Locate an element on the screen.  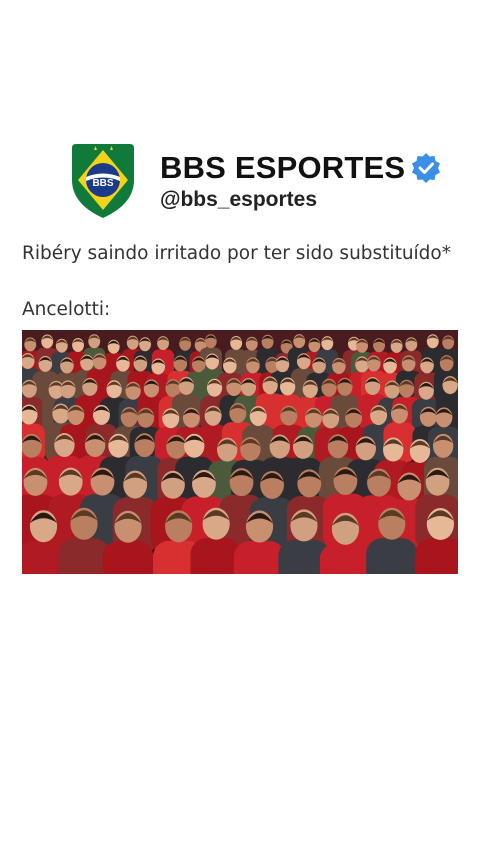
logo-text: BBS is located at coordinates (102, 183).